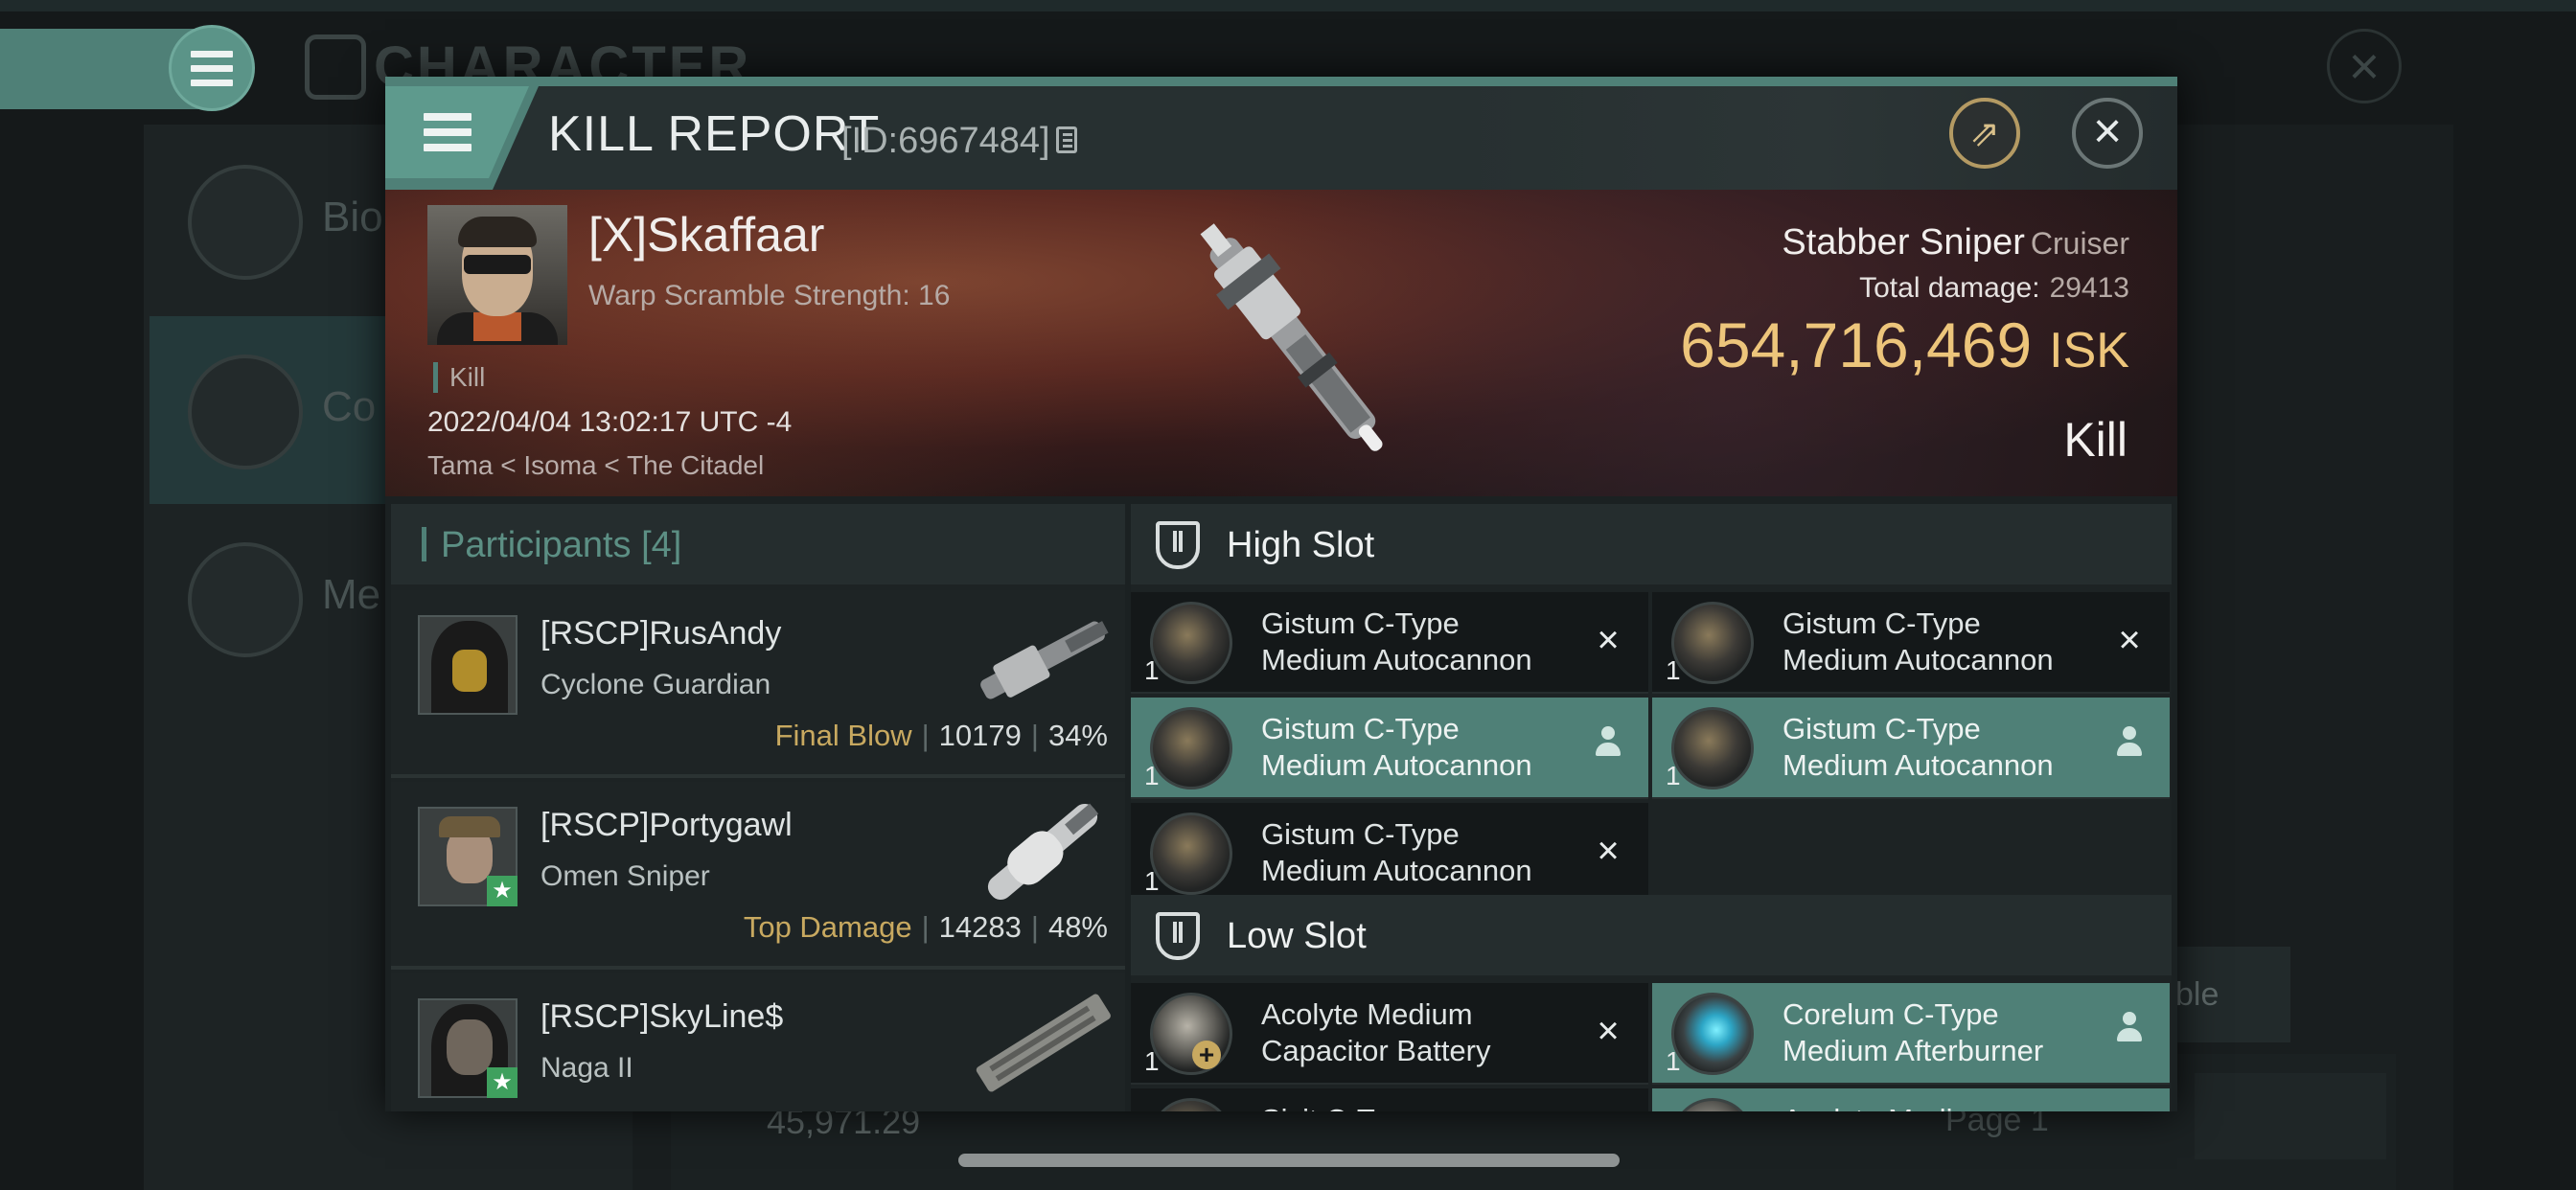 This screenshot has width=2576, height=1190. I want to click on bg-sidebar-label: Co, so click(350, 406).